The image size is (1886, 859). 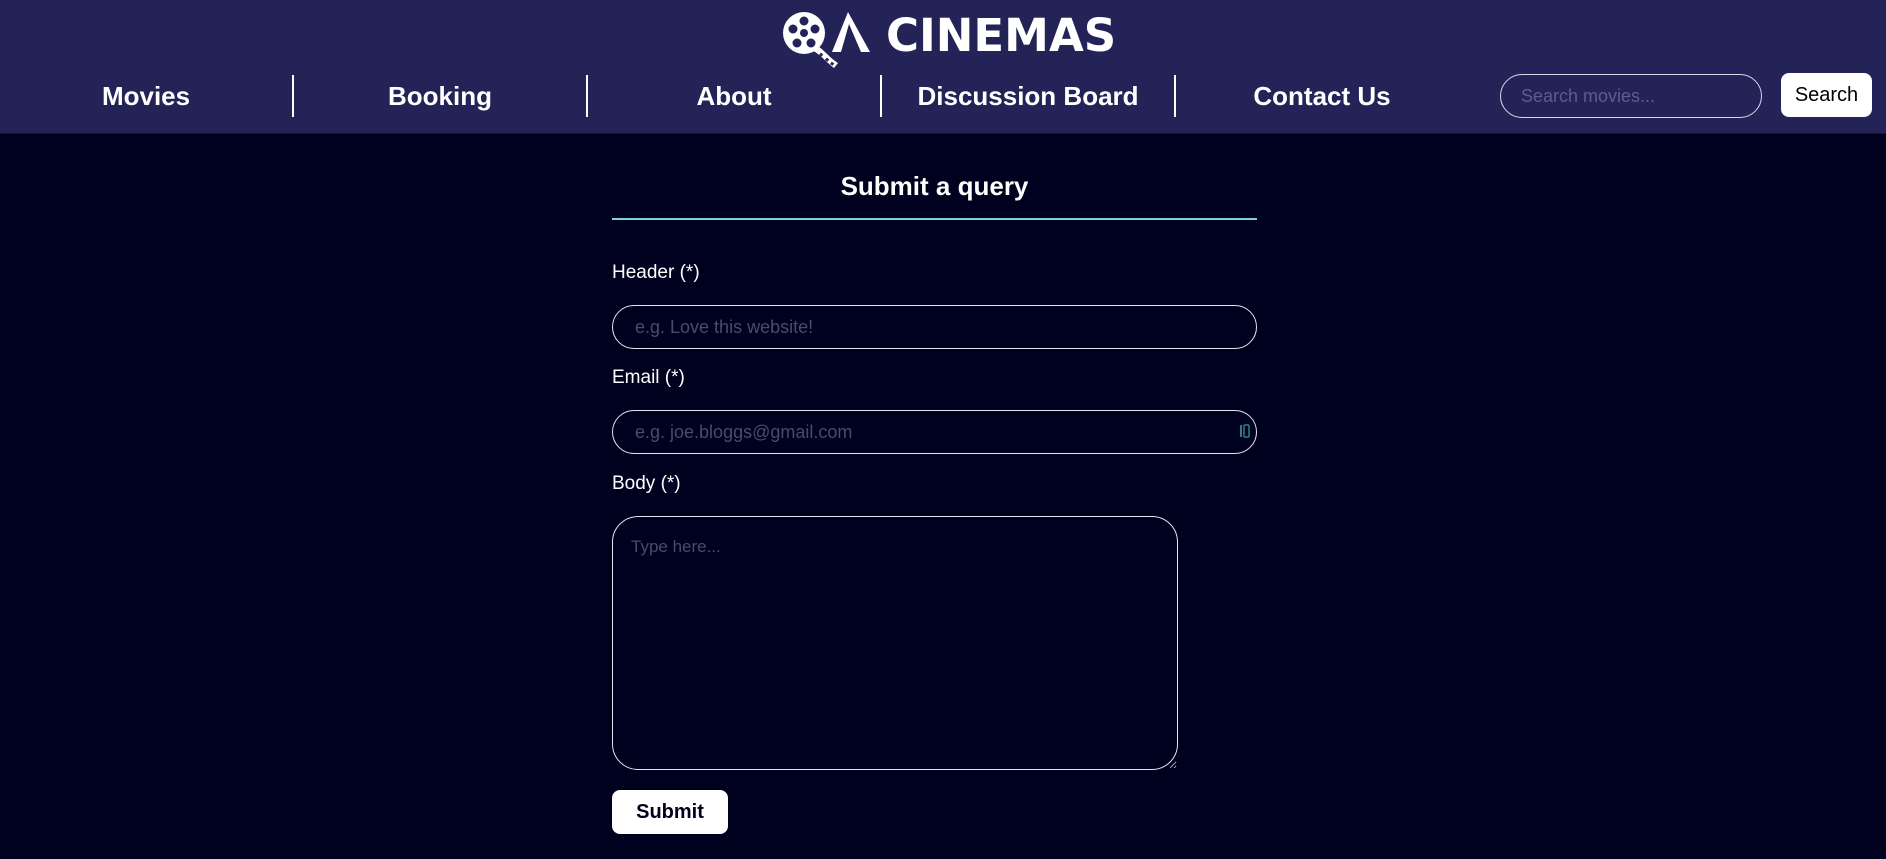 I want to click on submit-button: Submit, so click(x=670, y=812).